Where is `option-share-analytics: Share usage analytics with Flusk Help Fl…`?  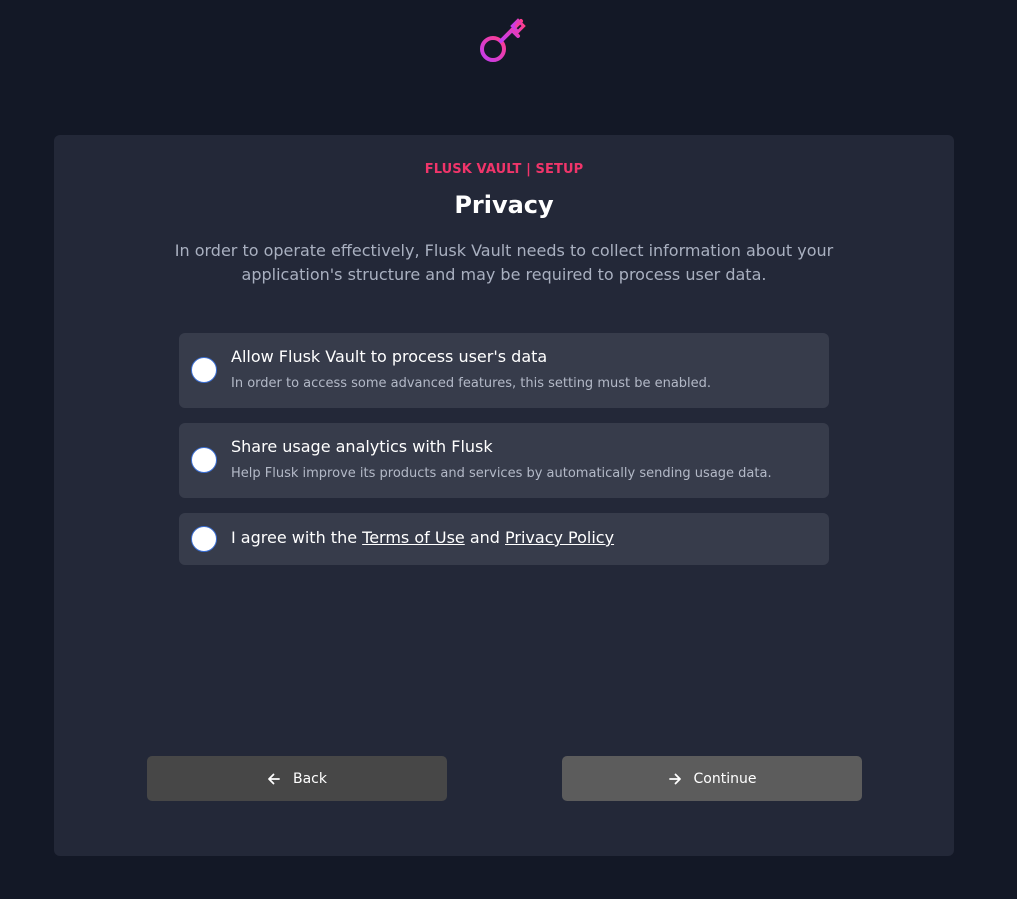
option-share-analytics: Share usage analytics with Flusk Help Fl… is located at coordinates (504, 460).